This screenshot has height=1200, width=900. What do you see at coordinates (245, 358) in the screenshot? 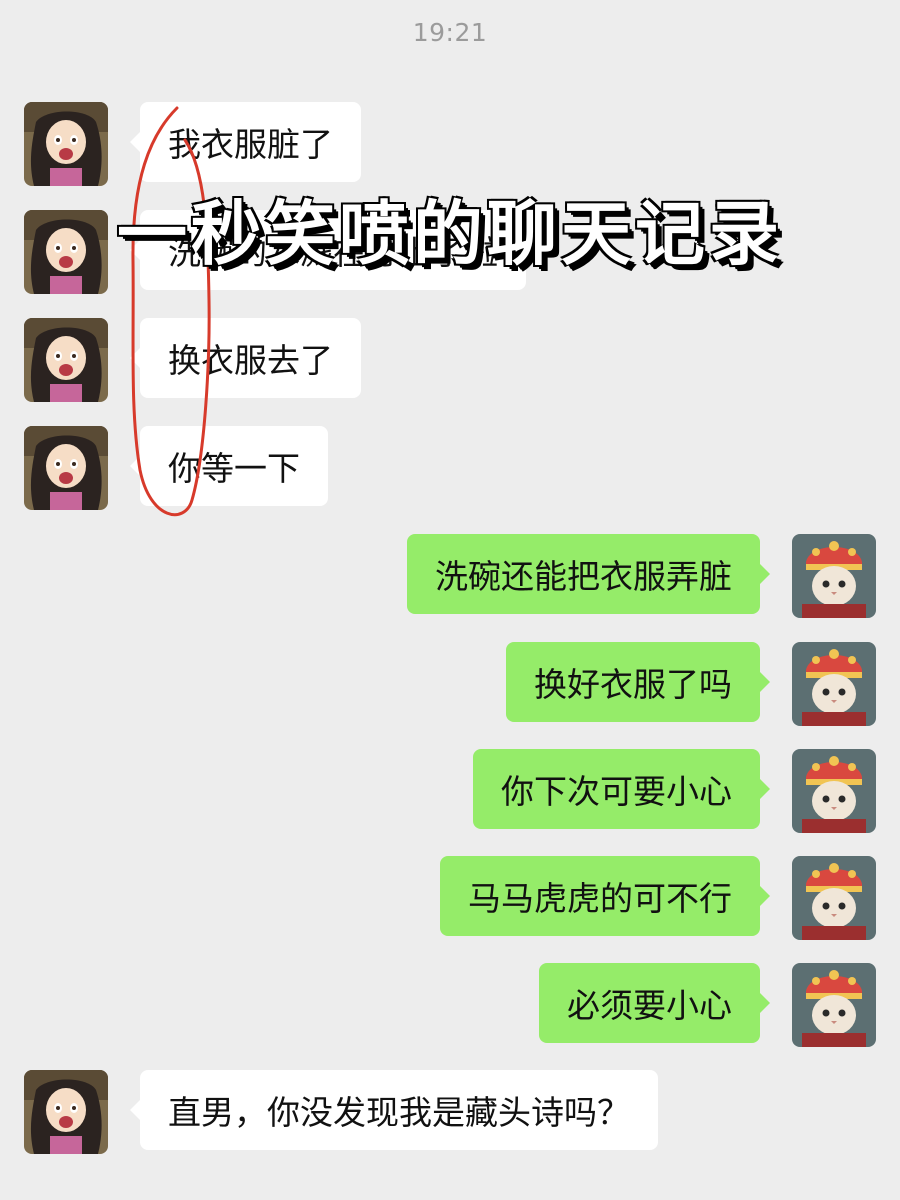
I see `incoming-message-bubble: 换衣服去了` at bounding box center [245, 358].